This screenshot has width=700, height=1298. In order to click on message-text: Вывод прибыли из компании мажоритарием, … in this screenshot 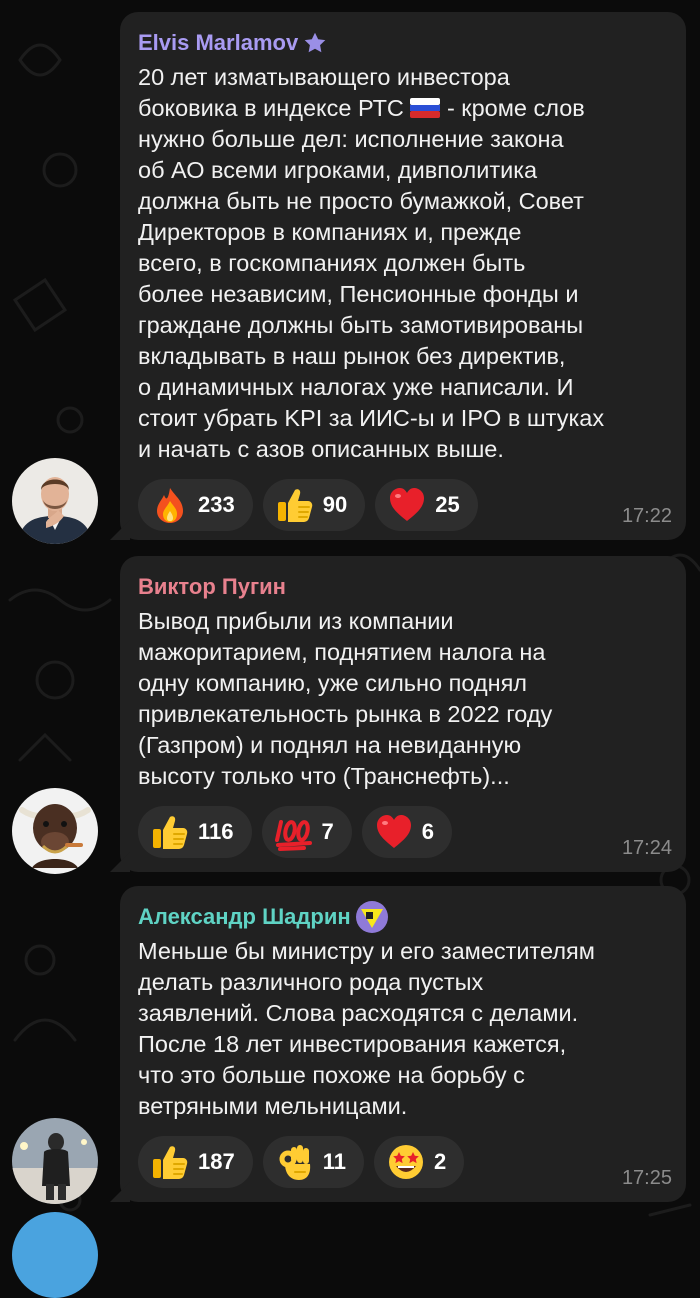, I will do `click(345, 698)`.